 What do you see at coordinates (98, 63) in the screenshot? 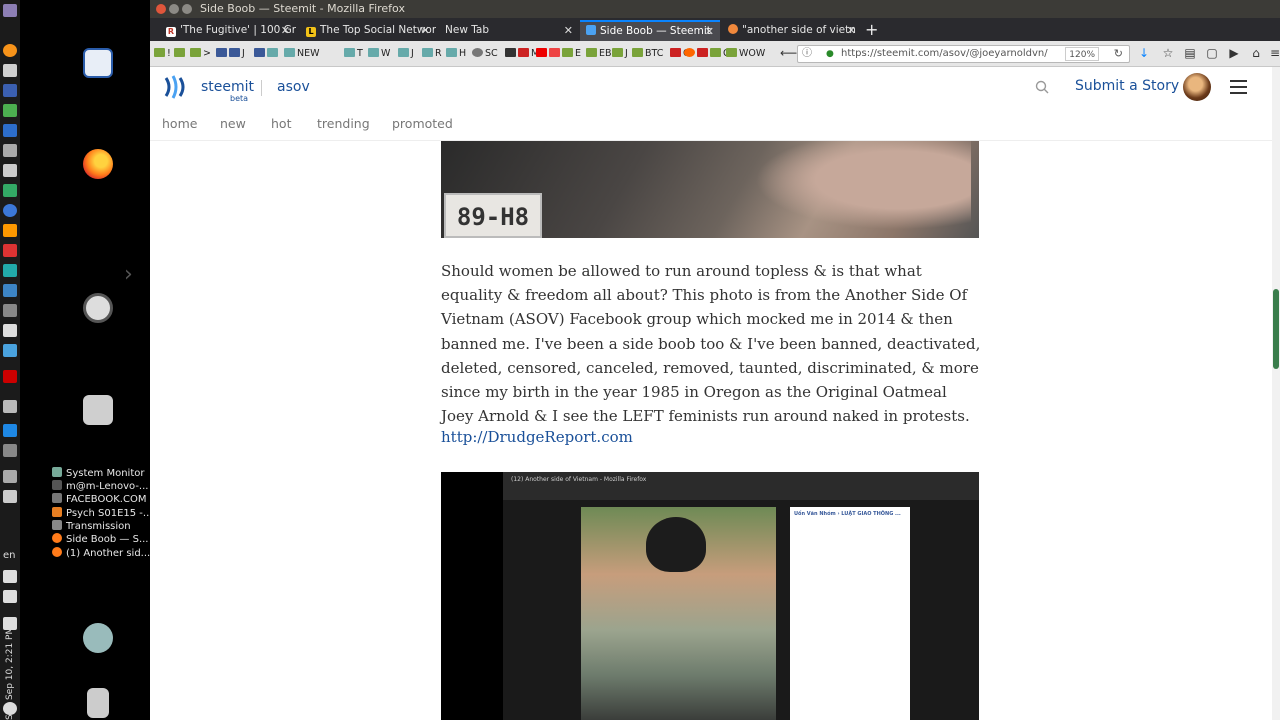
I see `document-icon` at bounding box center [98, 63].